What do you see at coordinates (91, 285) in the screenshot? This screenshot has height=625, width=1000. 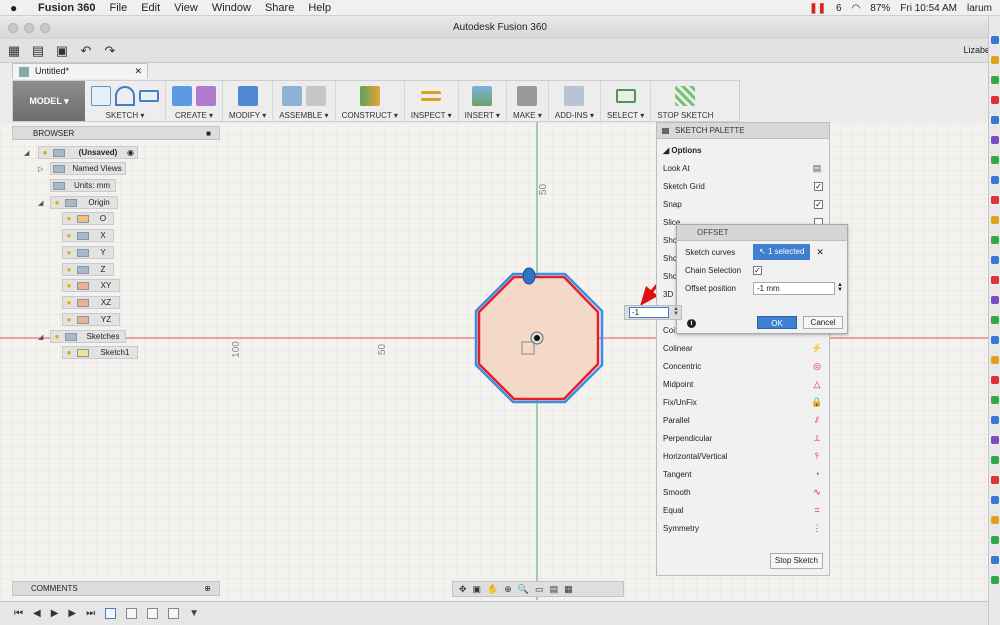 I see `browser-xy-plane: ● XY` at bounding box center [91, 285].